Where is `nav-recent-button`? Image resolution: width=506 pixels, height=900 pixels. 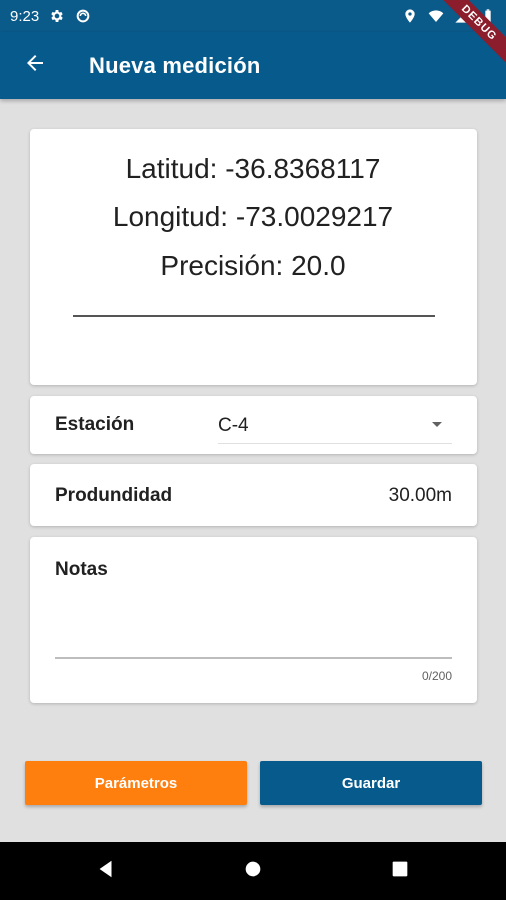
nav-recent-button is located at coordinates (400, 871).